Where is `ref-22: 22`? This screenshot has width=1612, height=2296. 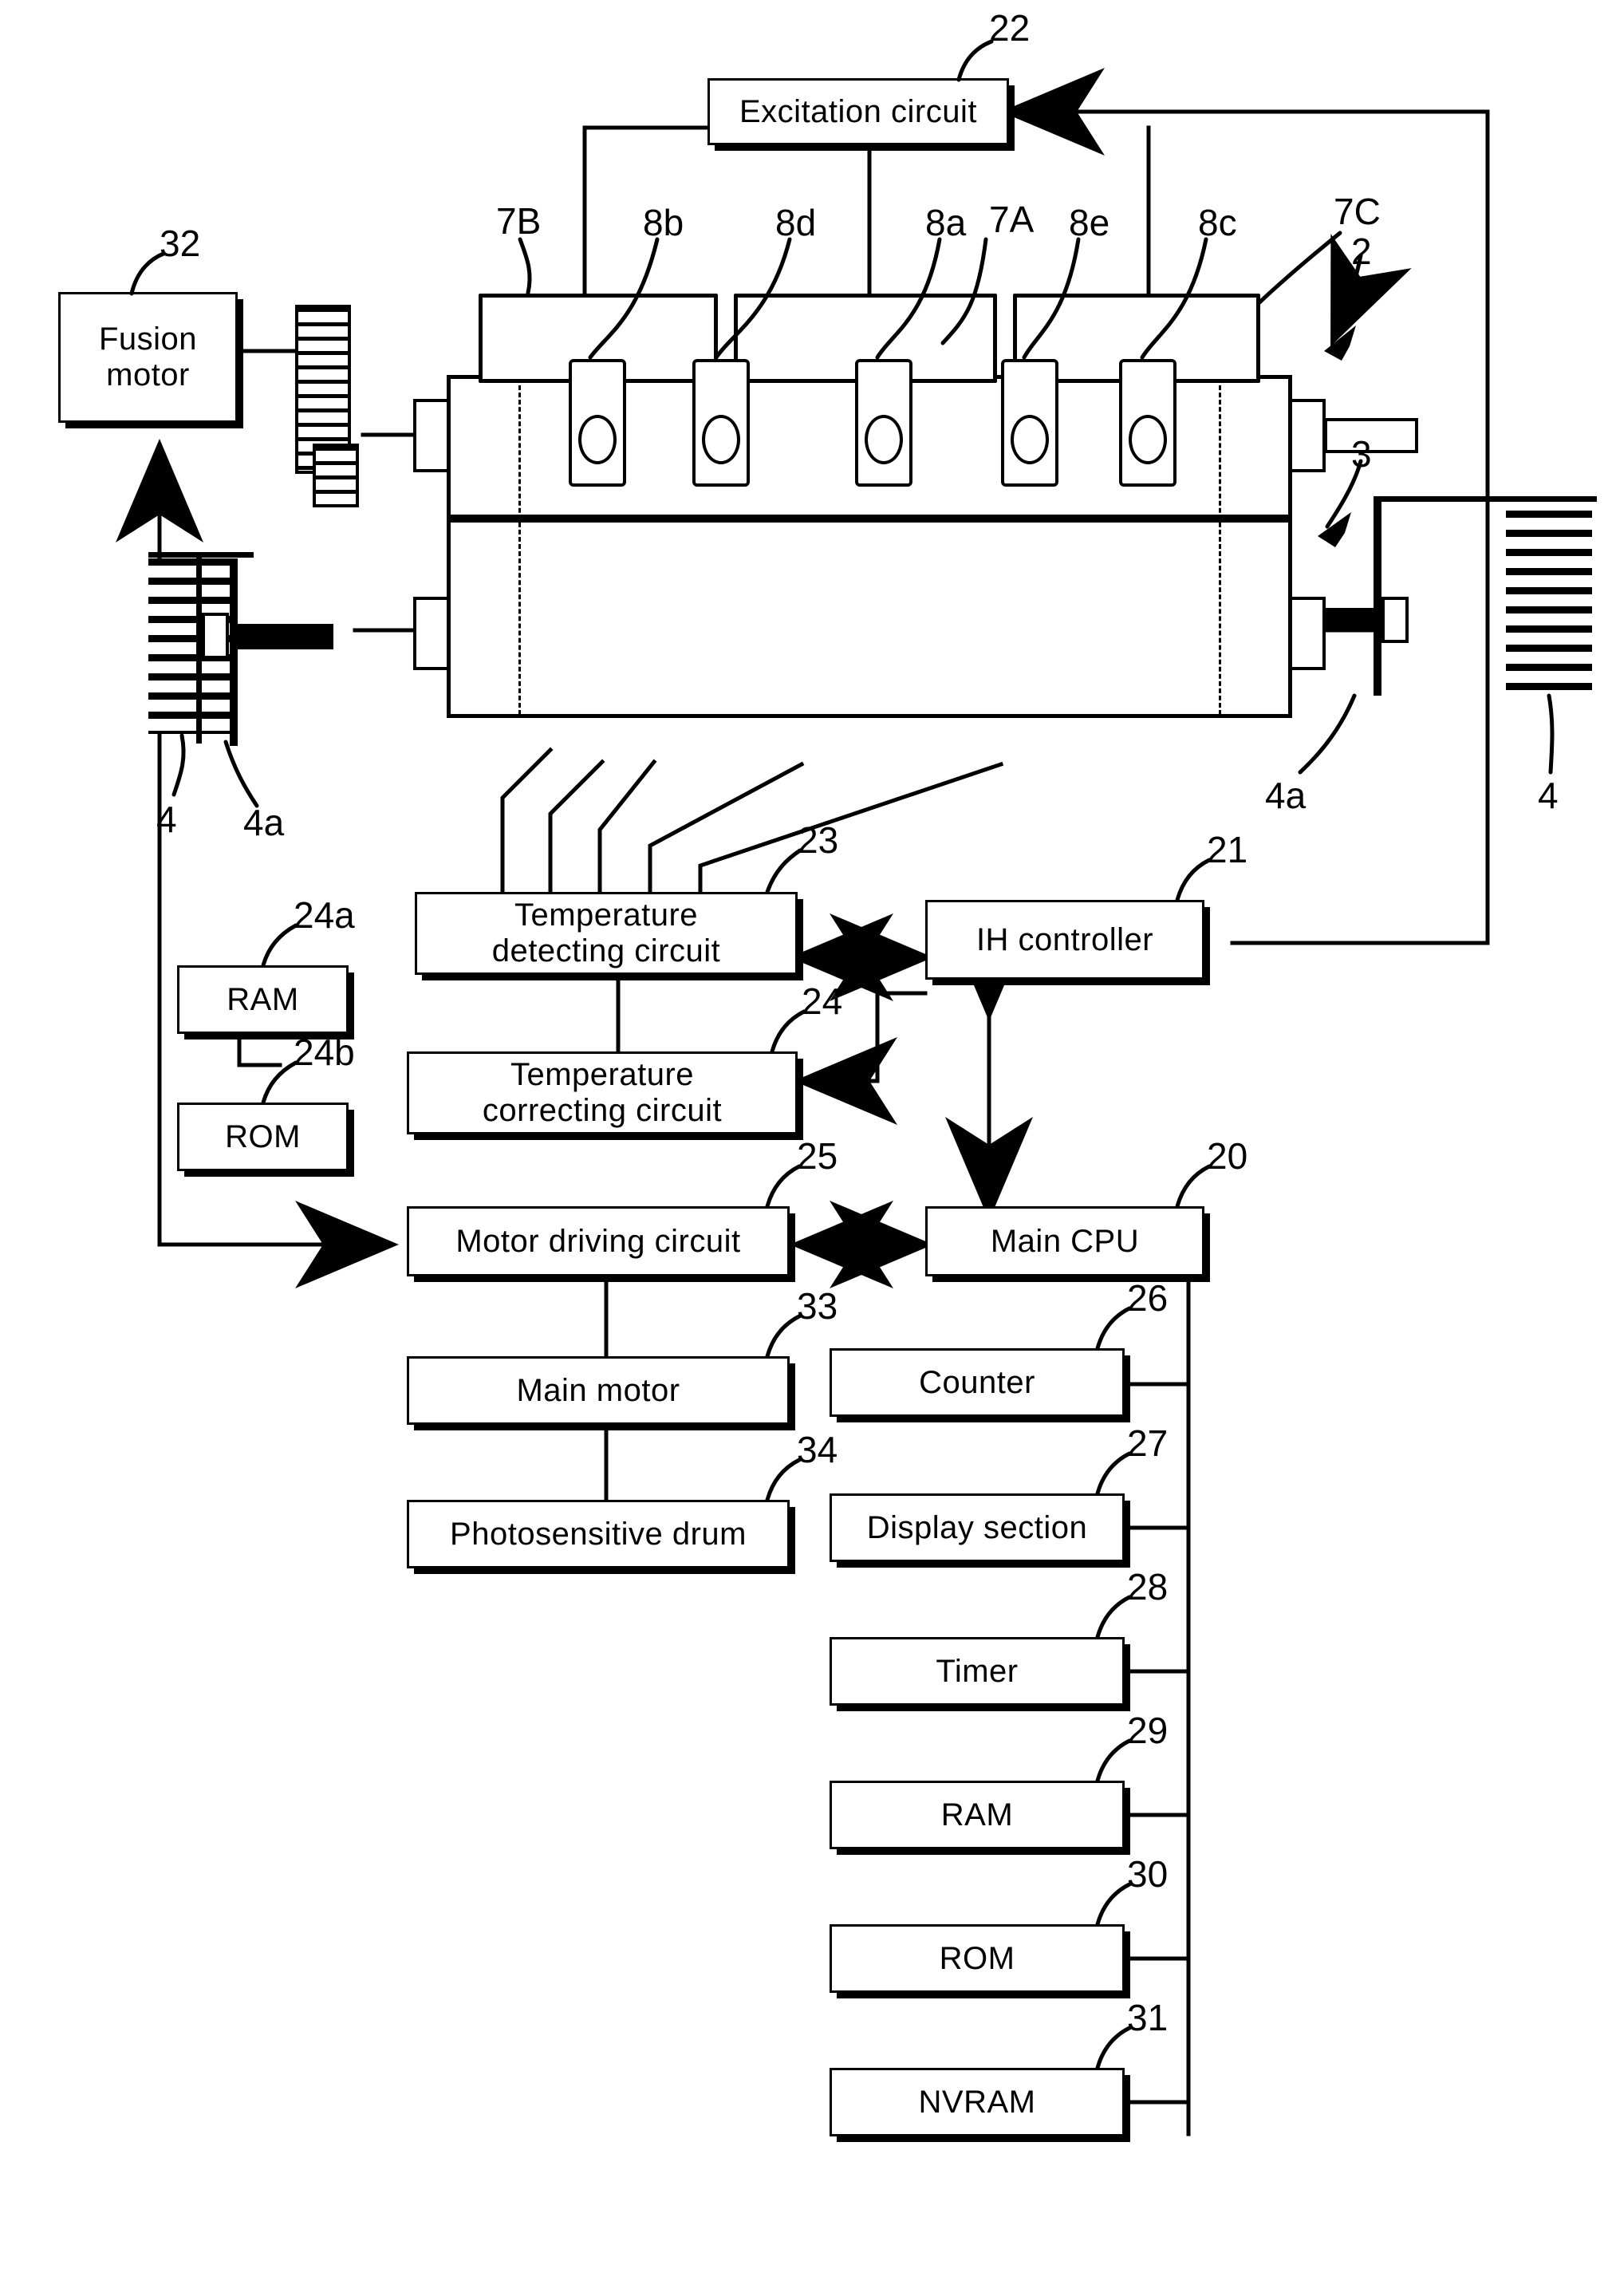 ref-22: 22 is located at coordinates (1010, 28).